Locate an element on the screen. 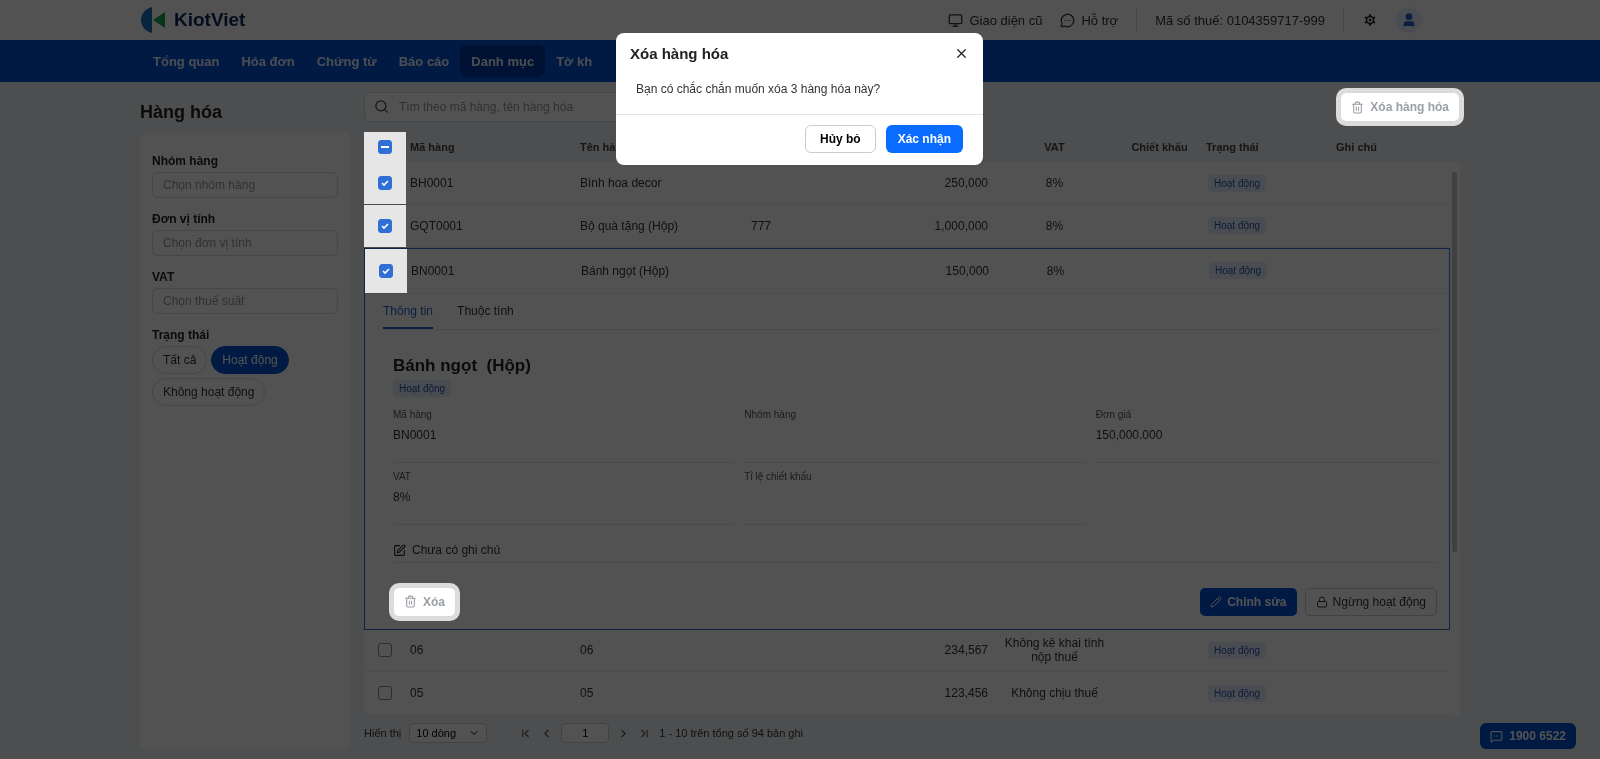  column-header: Mã hàng is located at coordinates (432, 147).